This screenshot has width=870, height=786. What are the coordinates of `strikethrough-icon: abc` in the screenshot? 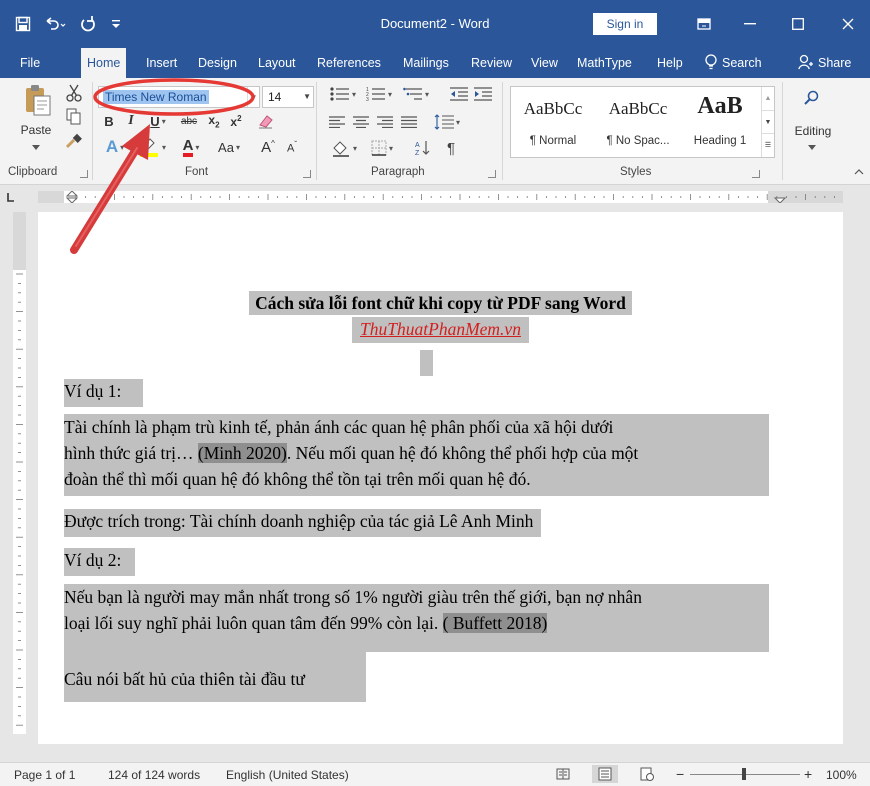 It's located at (189, 121).